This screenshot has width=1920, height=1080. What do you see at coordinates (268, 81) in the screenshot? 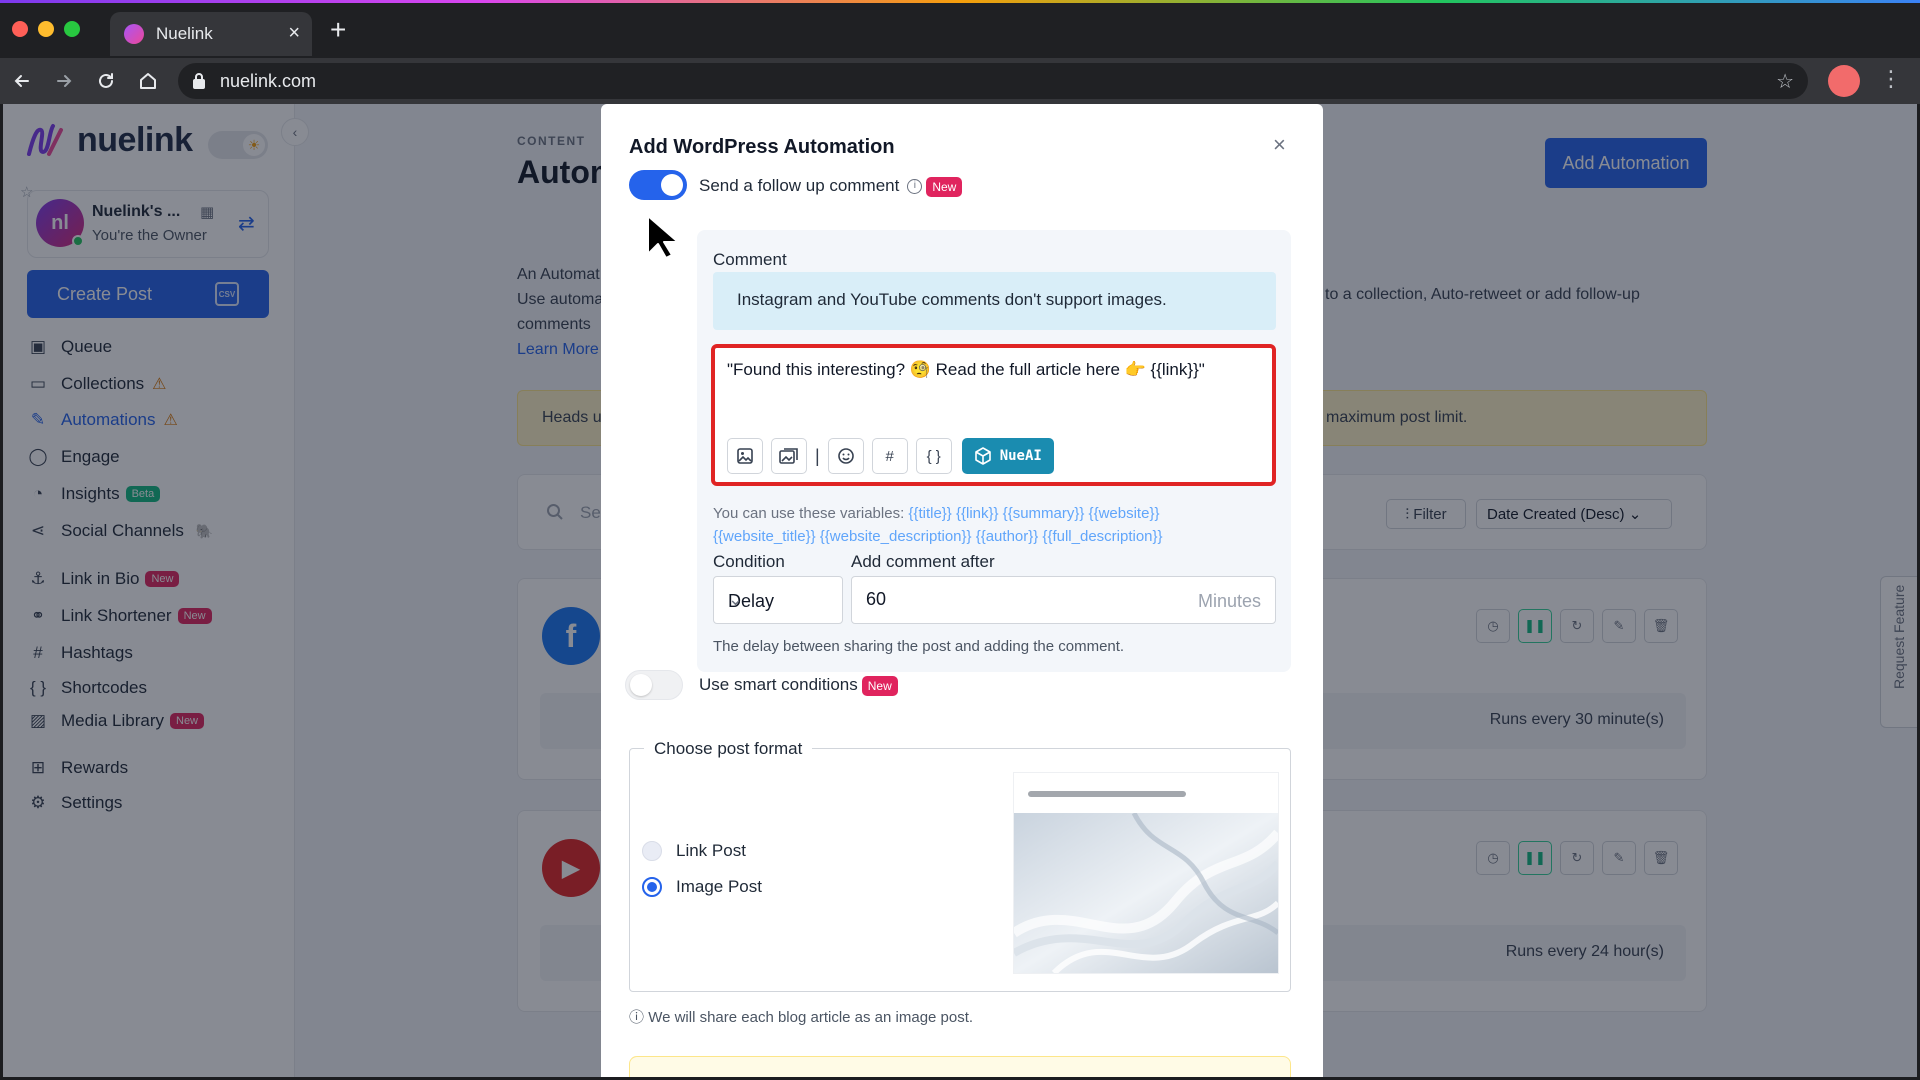
I see `url-text: nuelink.com` at bounding box center [268, 81].